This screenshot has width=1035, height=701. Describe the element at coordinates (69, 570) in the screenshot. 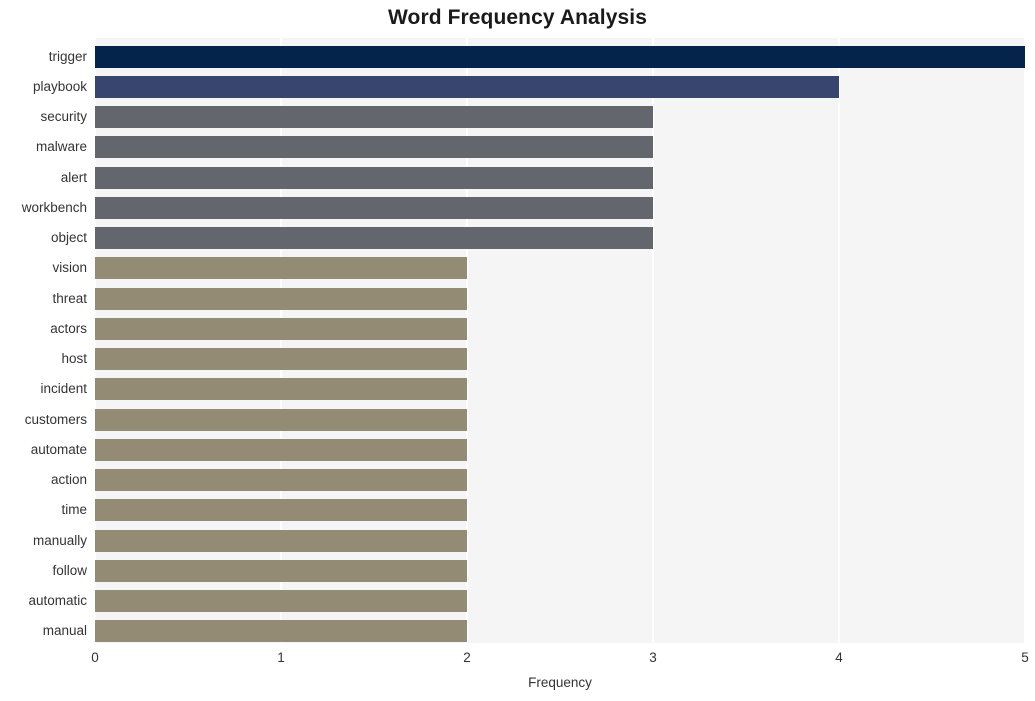

I see `y-tick-label-follow: follow` at that location.